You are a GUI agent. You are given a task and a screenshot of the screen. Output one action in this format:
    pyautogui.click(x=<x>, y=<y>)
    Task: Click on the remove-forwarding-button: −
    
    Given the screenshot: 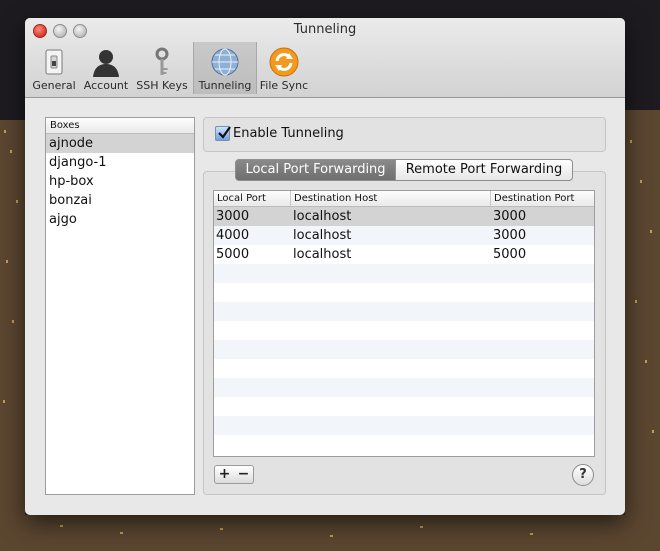 What is the action you would take?
    pyautogui.click(x=244, y=474)
    